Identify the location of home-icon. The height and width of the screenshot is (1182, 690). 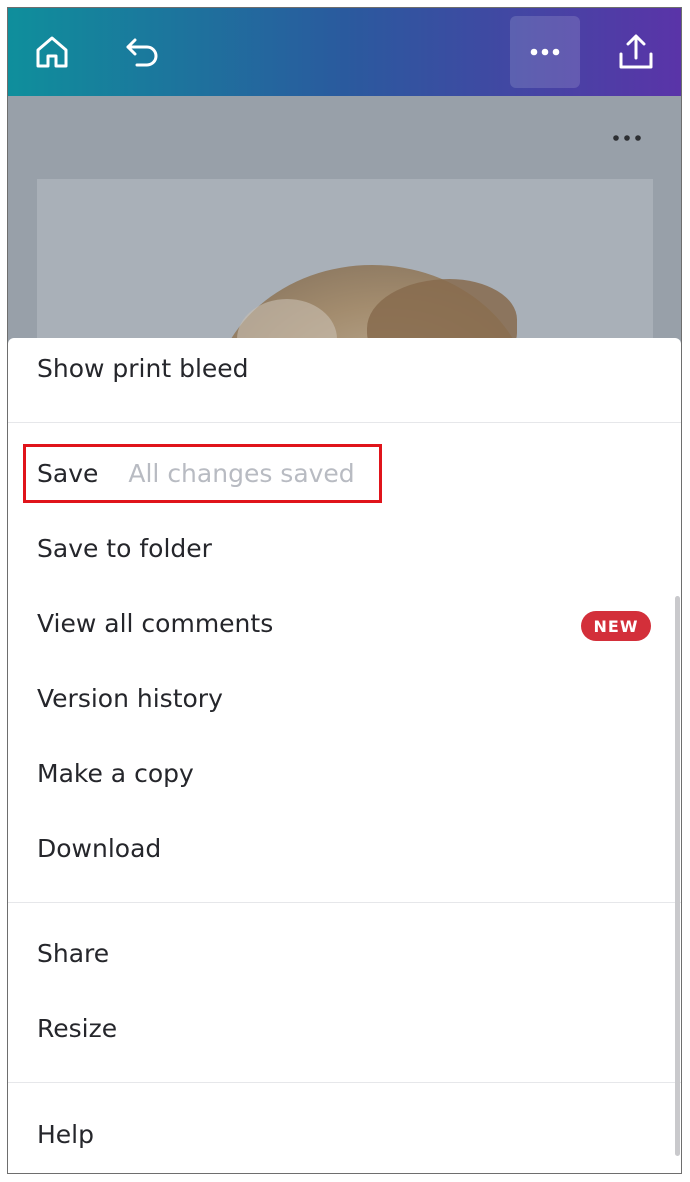
(52, 52).